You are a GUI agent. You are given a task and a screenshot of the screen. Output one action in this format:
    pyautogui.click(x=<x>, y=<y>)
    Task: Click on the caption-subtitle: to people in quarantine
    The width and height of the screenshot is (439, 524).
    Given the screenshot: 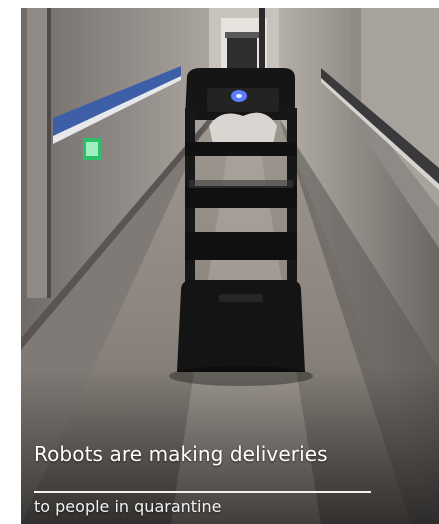 What is the action you would take?
    pyautogui.click(x=128, y=506)
    